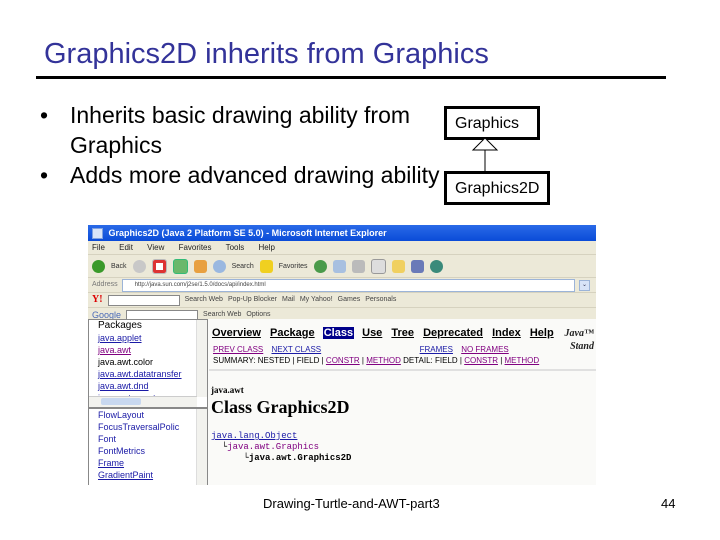  I want to click on class-link: GradientPaint, so click(148, 475).